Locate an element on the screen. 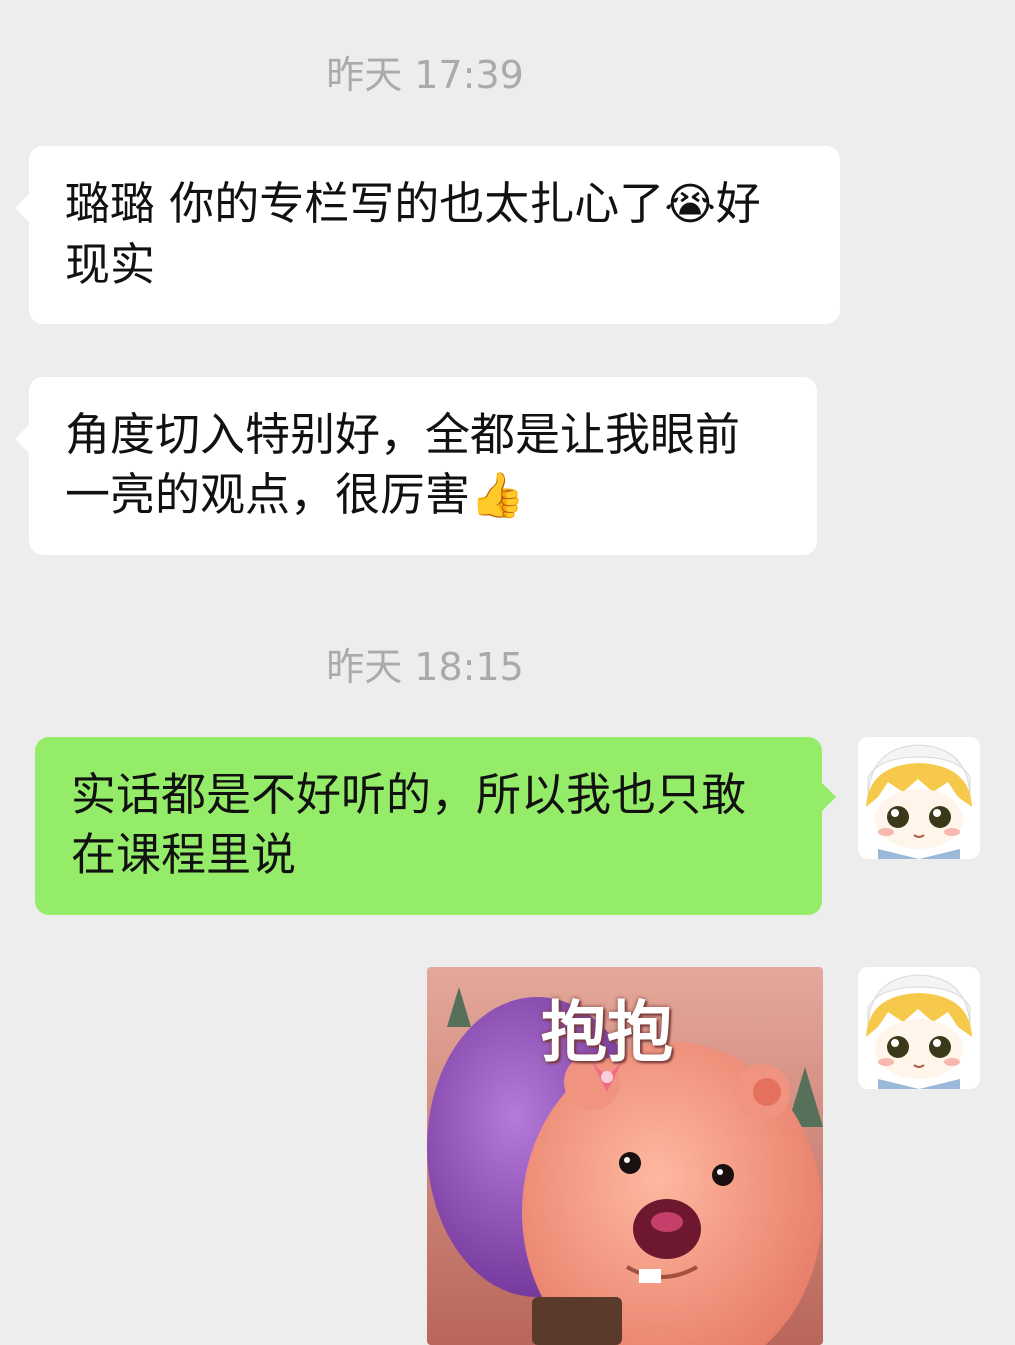  pink-beaver-hug-sticker: 抱抱 is located at coordinates (625, 1156).